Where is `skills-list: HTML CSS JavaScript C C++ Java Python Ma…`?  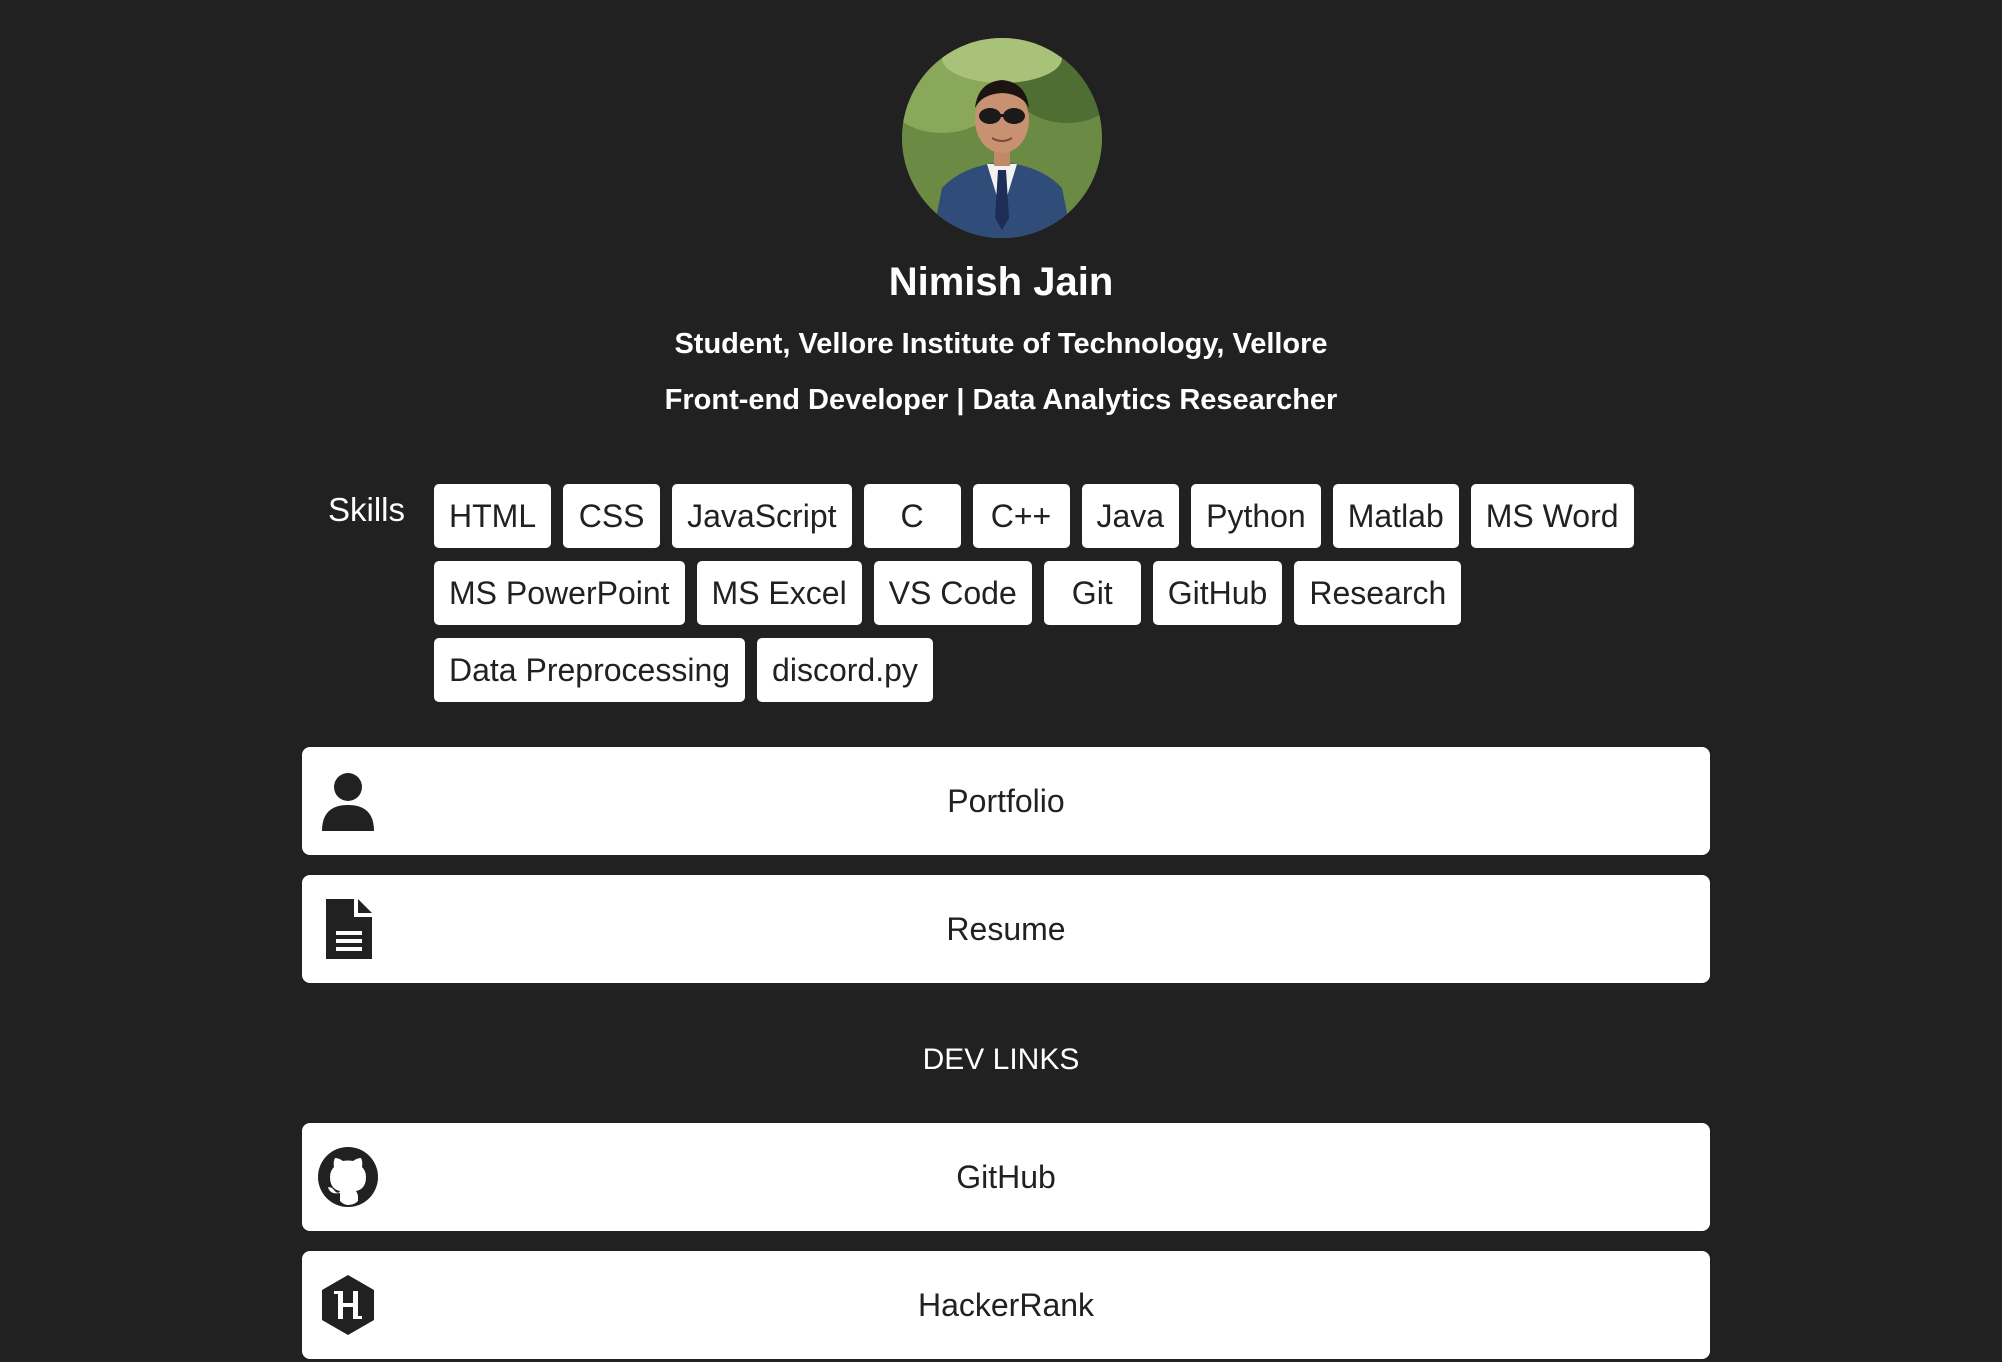
skills-list: HTML CSS JavaScript C C++ Java Python Ma… is located at coordinates (1054, 593).